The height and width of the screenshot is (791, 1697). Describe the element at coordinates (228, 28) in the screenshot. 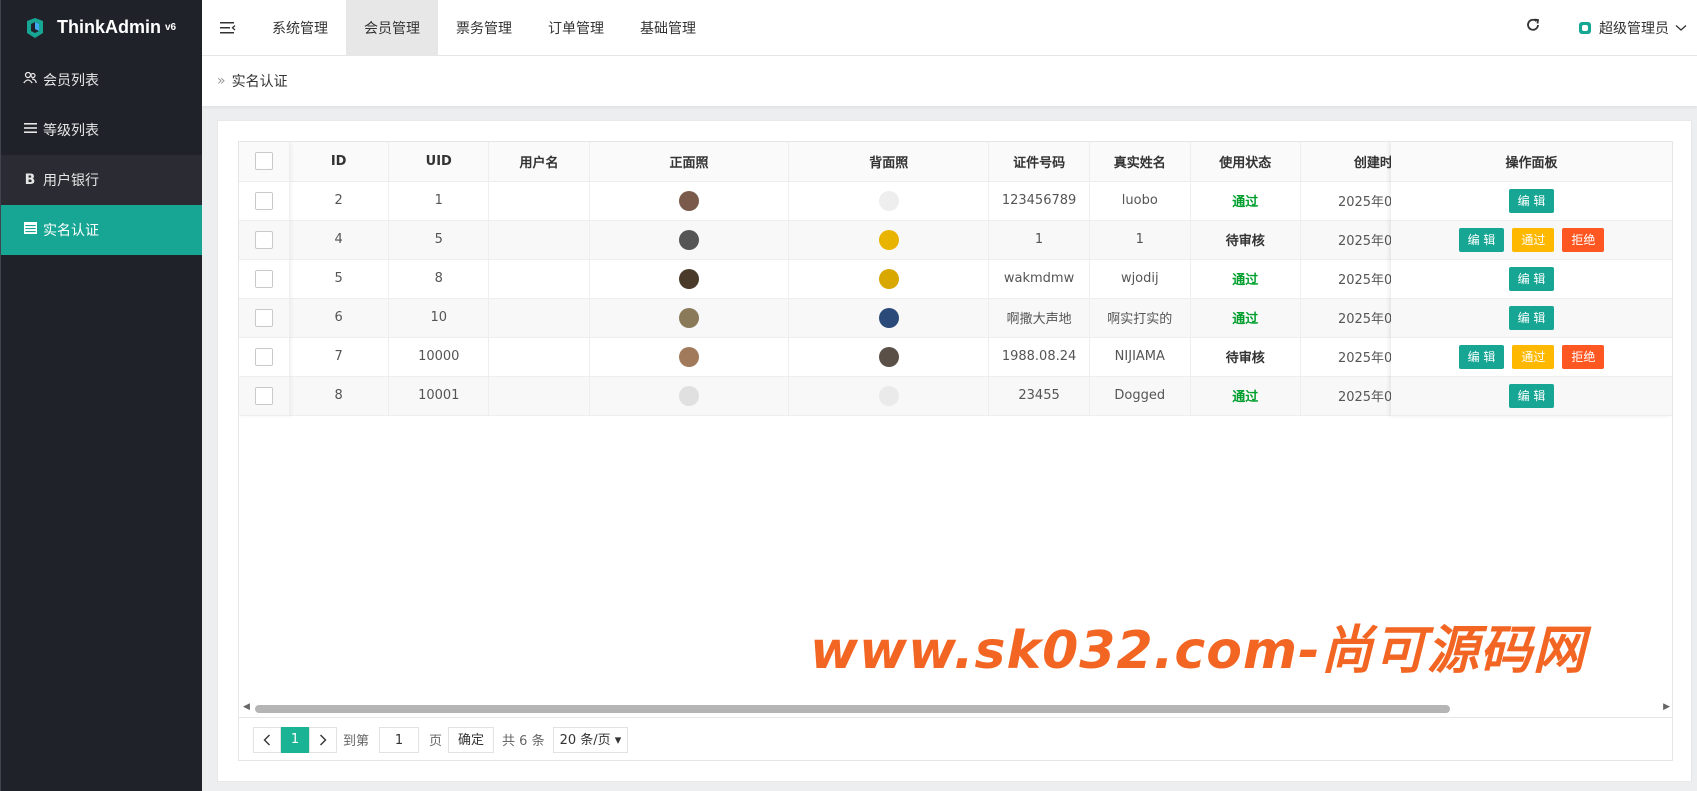

I see `menu-toggle-icon` at that location.